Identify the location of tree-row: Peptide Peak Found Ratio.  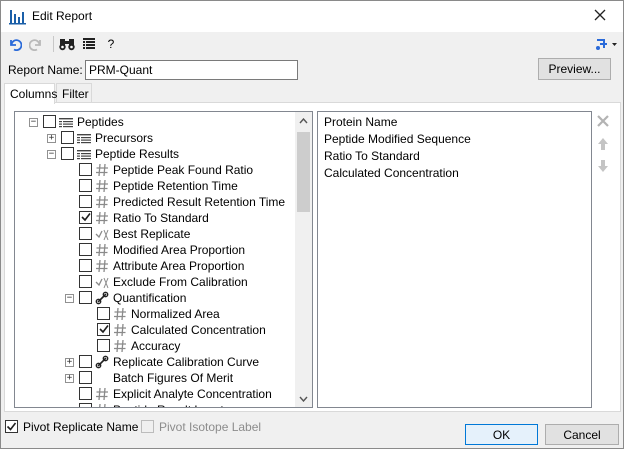
(155, 170).